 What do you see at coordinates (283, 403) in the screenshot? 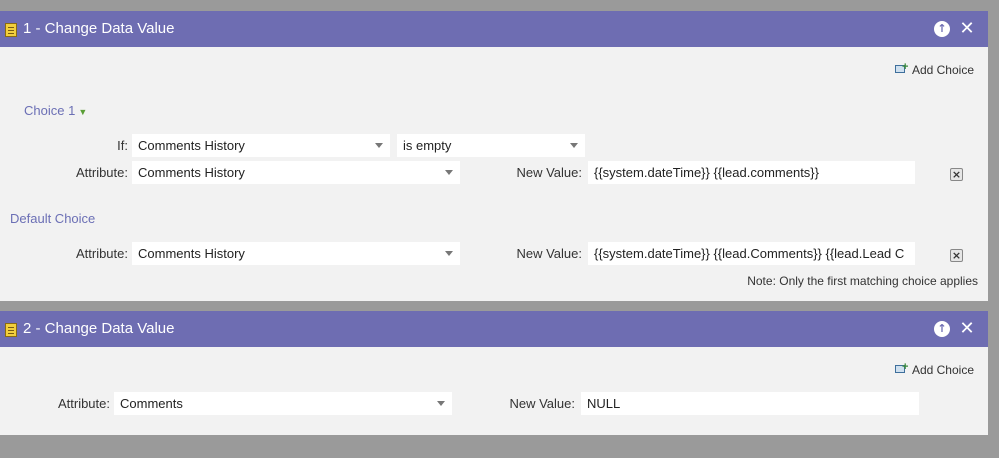
I see `attribute-select: Comments` at bounding box center [283, 403].